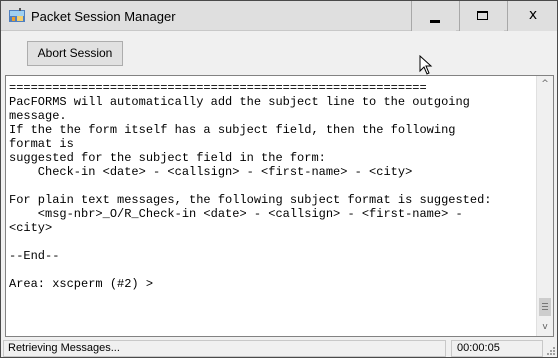 Image resolution: width=558 pixels, height=358 pixels. What do you see at coordinates (550, 350) in the screenshot?
I see `resize-grip-icon` at bounding box center [550, 350].